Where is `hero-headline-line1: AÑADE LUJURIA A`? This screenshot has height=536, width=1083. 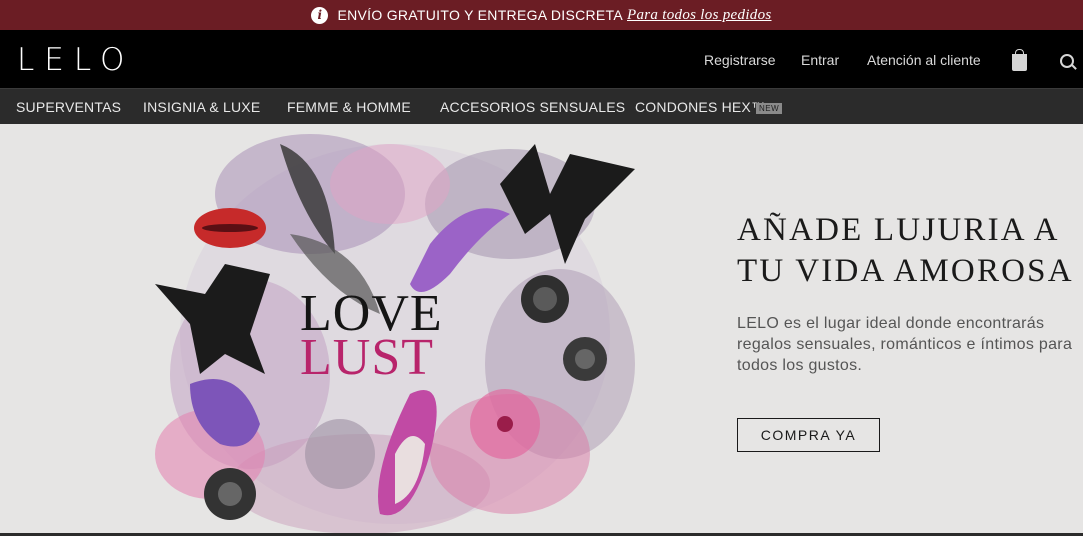
hero-headline-line1: AÑADE LUJURIA A is located at coordinates (898, 230).